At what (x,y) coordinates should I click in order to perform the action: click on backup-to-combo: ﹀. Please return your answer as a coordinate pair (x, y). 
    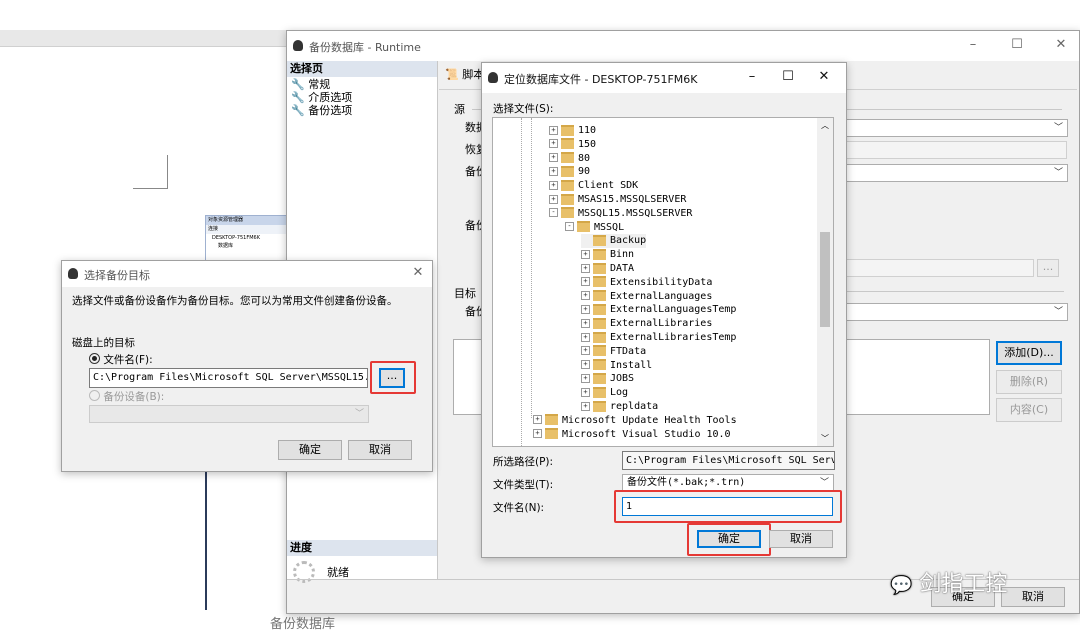
    Looking at the image, I should click on (955, 312).